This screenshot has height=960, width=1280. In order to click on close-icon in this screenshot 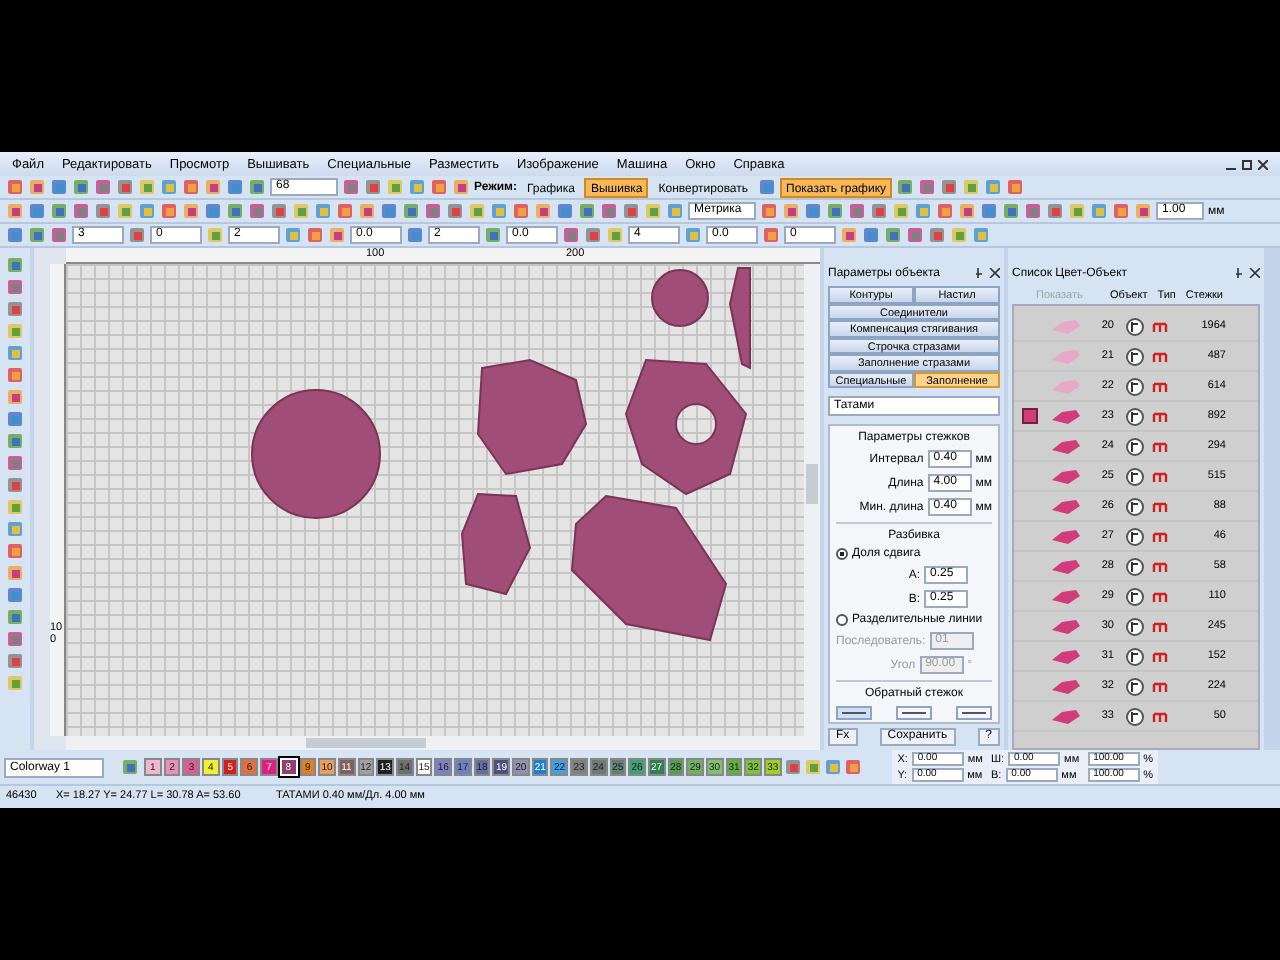, I will do `click(1263, 164)`.